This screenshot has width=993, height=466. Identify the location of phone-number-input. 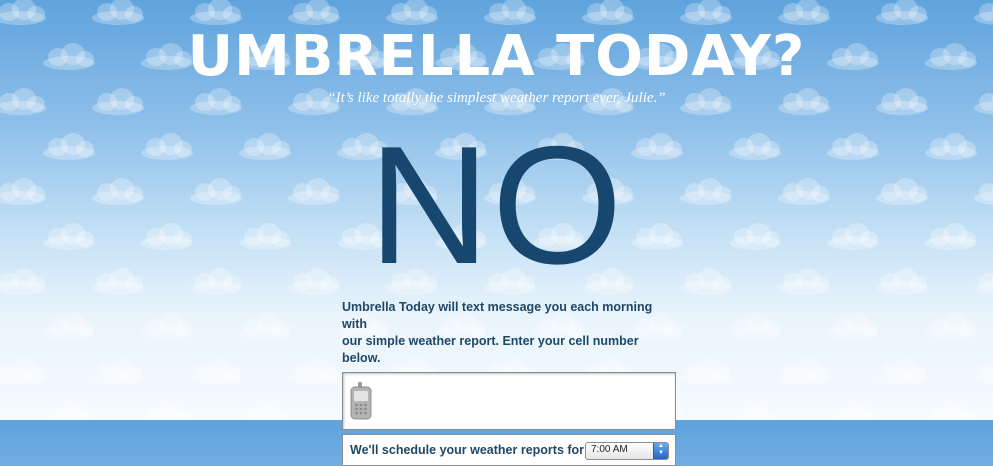
(526, 401).